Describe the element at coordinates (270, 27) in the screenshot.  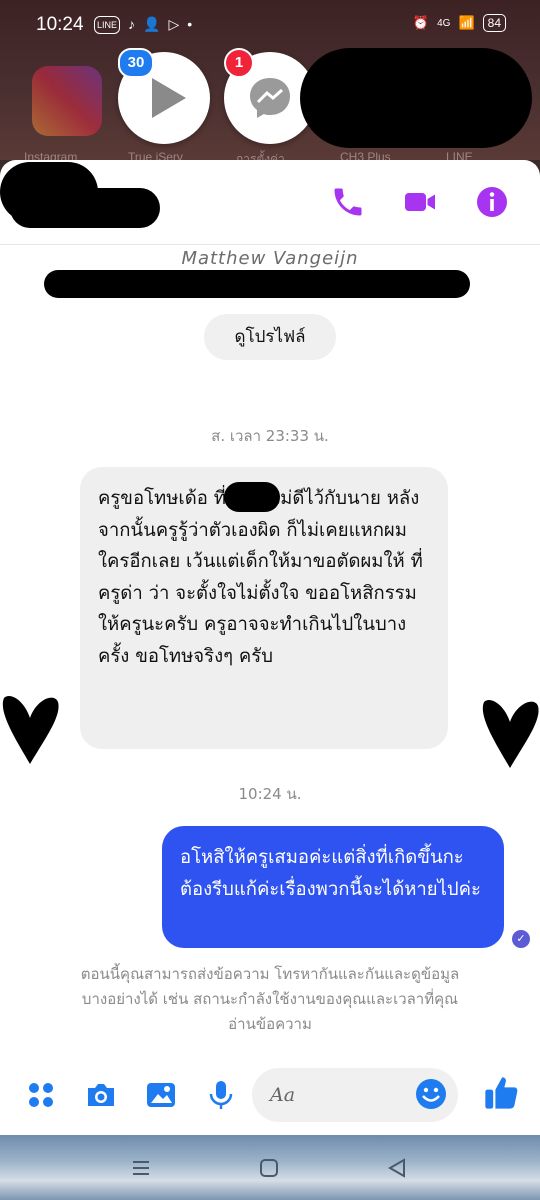
I see `status-bar: 10:24 LINE ♪ 👤 ▷ • ⏰ 4G 📶 84` at that location.